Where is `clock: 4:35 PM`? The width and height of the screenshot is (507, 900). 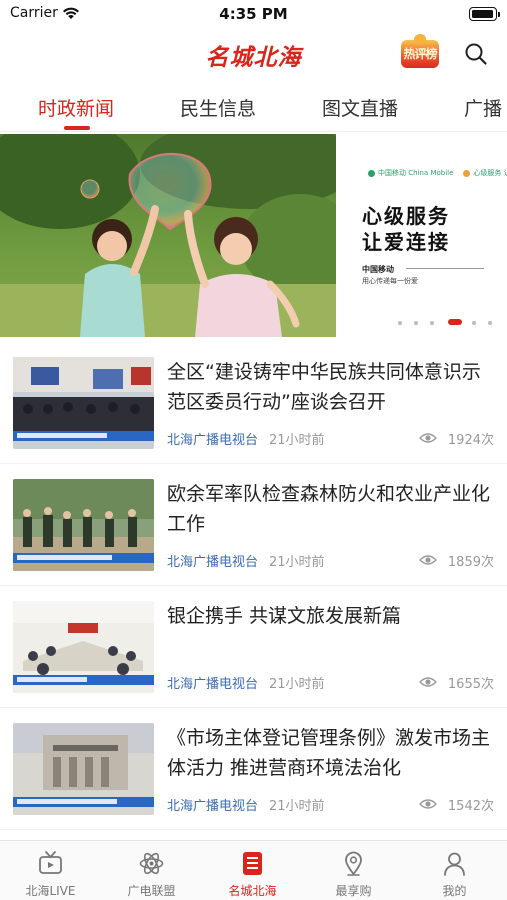 clock: 4:35 PM is located at coordinates (253, 14).